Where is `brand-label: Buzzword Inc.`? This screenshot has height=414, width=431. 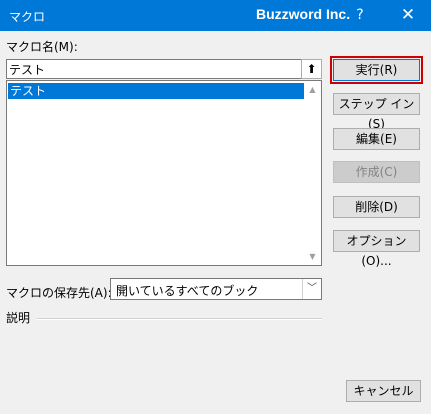 brand-label: Buzzword Inc. is located at coordinates (303, 14).